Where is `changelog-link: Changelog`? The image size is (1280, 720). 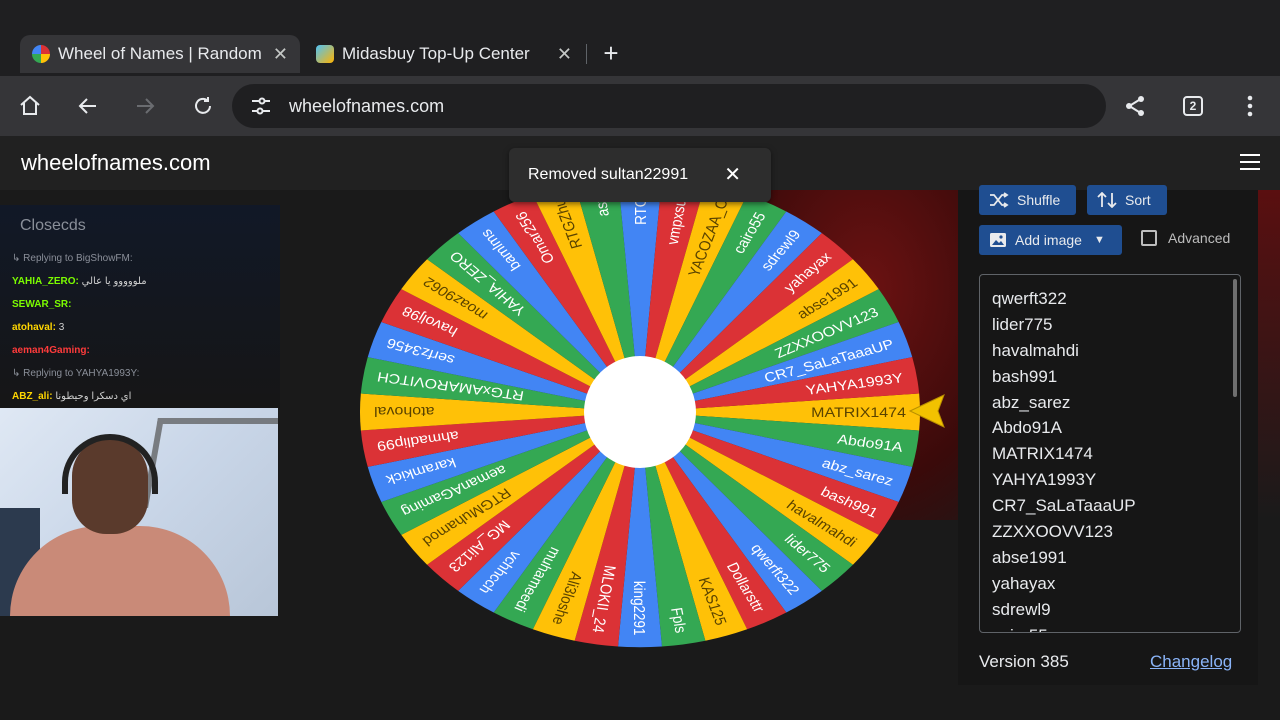 changelog-link: Changelog is located at coordinates (1191, 662).